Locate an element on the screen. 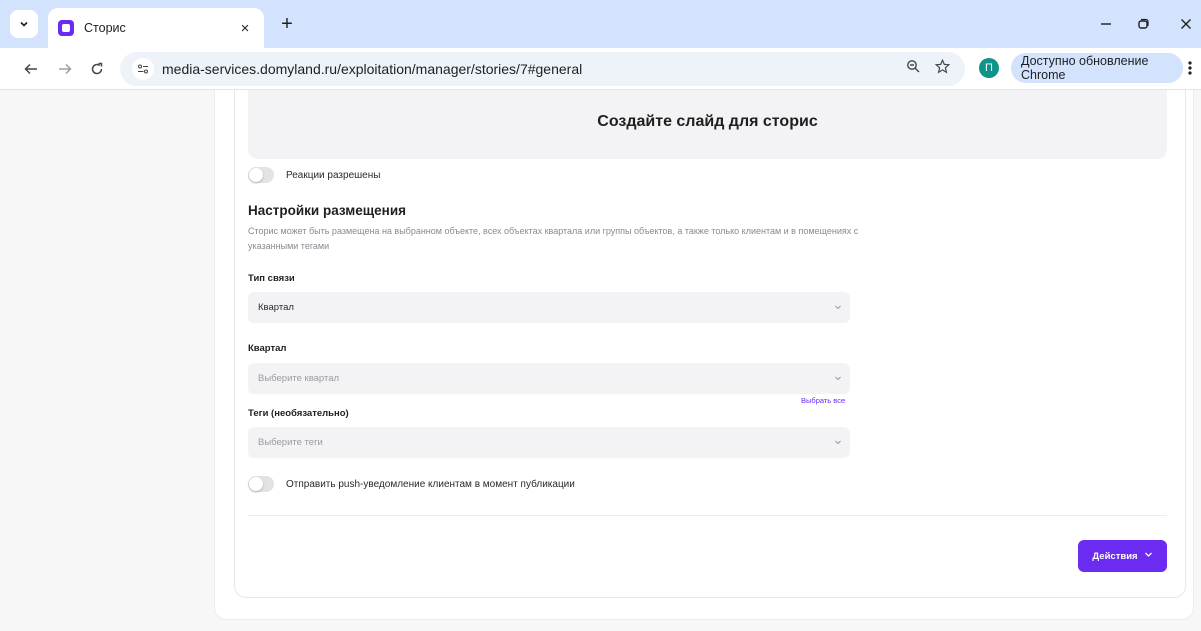  restore-button is located at coordinates (1143, 24).